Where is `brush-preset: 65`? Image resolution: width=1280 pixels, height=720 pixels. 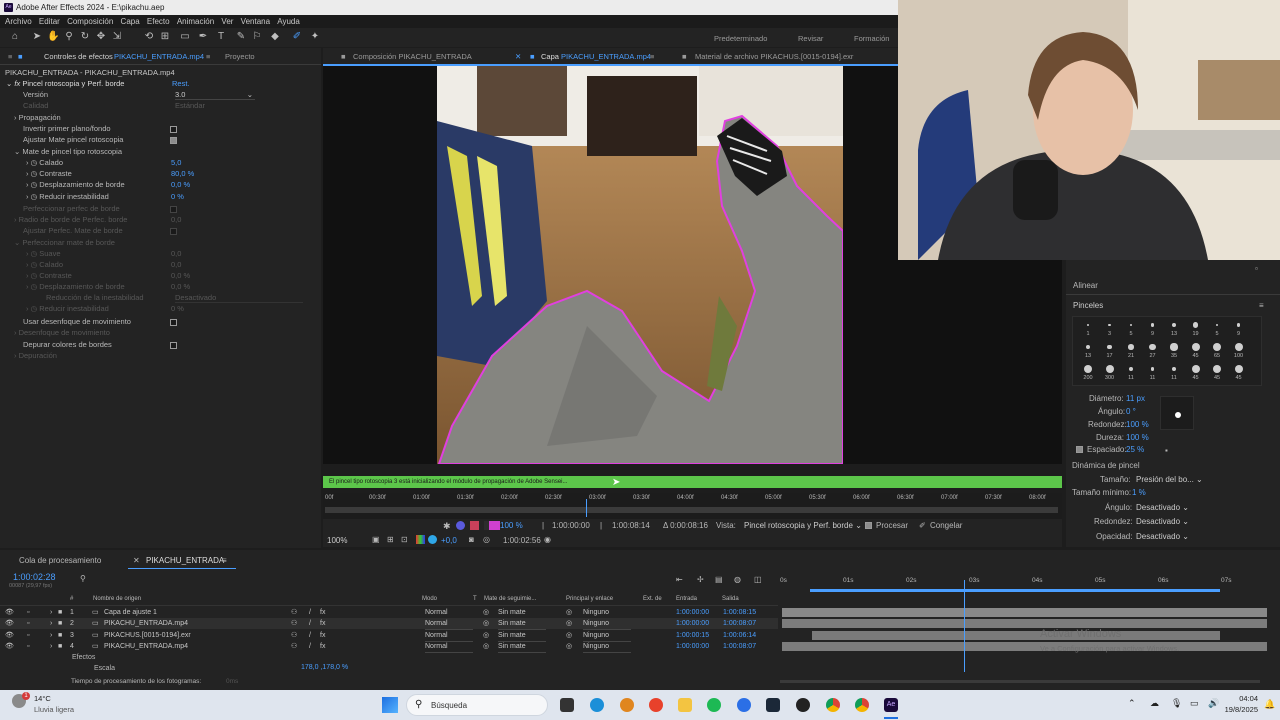 brush-preset: 65 is located at coordinates (1217, 352).